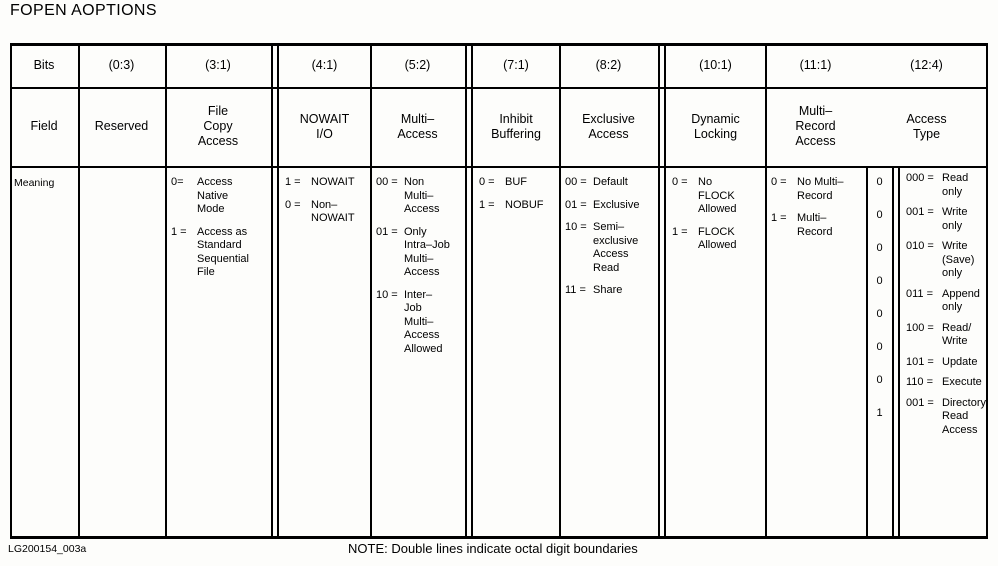 The height and width of the screenshot is (566, 998). Describe the element at coordinates (324, 126) in the screenshot. I see `field-header-2: NOWAIT I/O` at that location.